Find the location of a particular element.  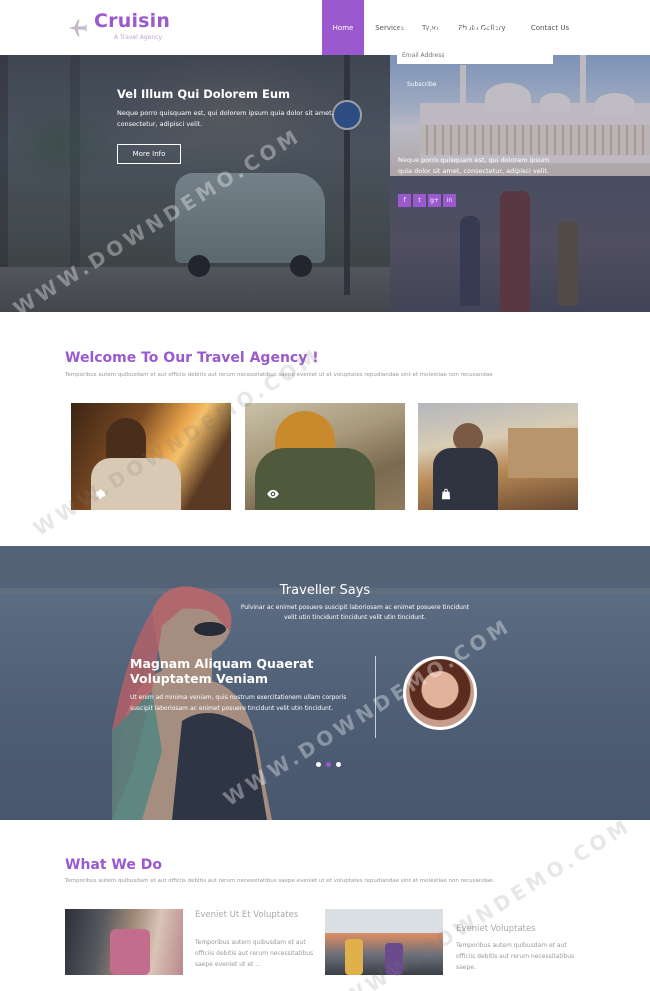

social-links: f t g+ in is located at coordinates (427, 200).